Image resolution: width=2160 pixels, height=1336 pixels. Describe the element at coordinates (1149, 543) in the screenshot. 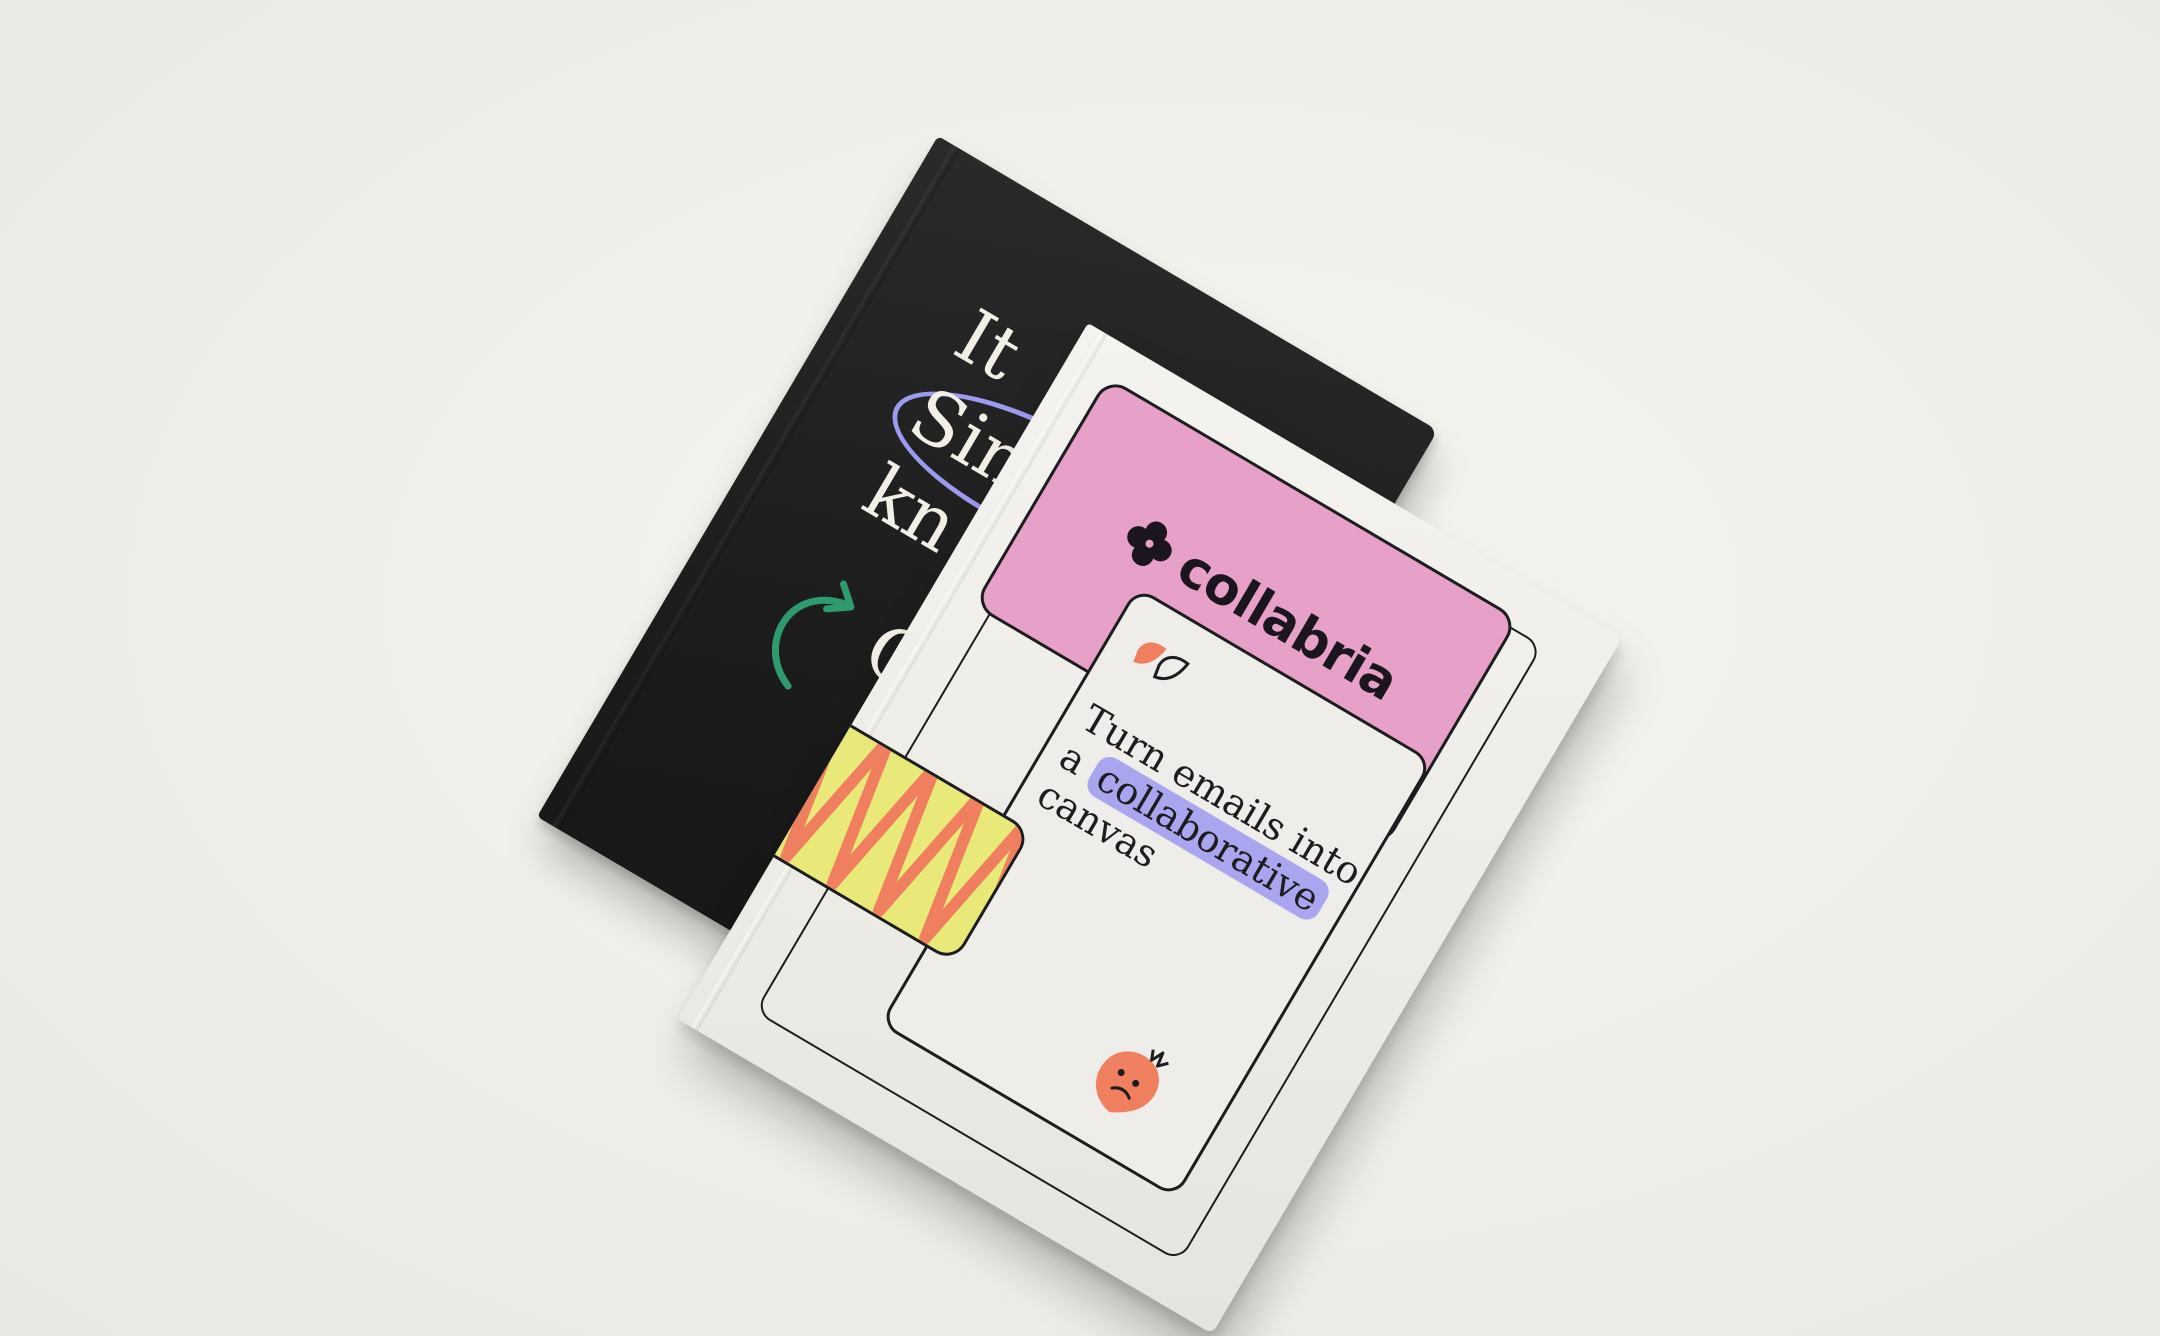

I see `flower-logo-icon` at that location.